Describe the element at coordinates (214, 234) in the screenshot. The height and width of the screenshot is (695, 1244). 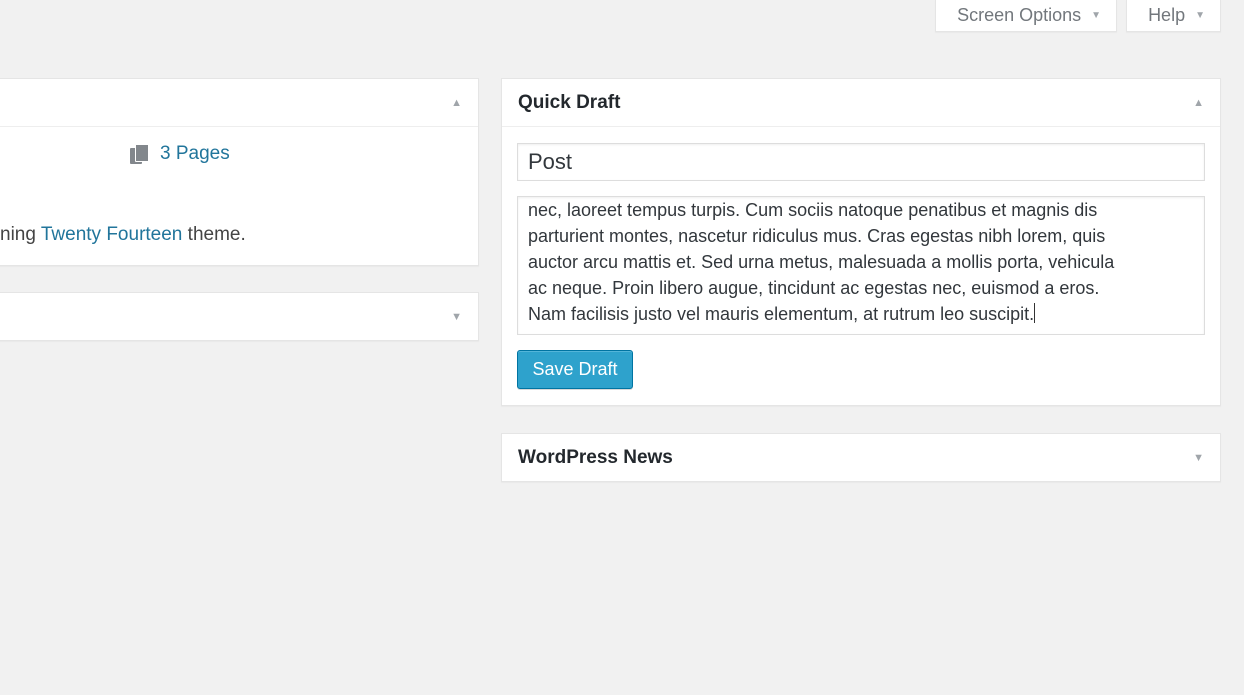
I see `theme-suffix: theme.` at that location.